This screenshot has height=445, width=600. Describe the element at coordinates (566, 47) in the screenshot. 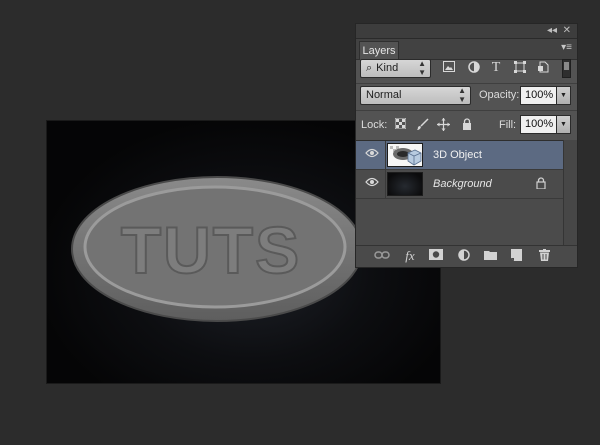

I see `panel-menu-icon: ▾≡` at that location.